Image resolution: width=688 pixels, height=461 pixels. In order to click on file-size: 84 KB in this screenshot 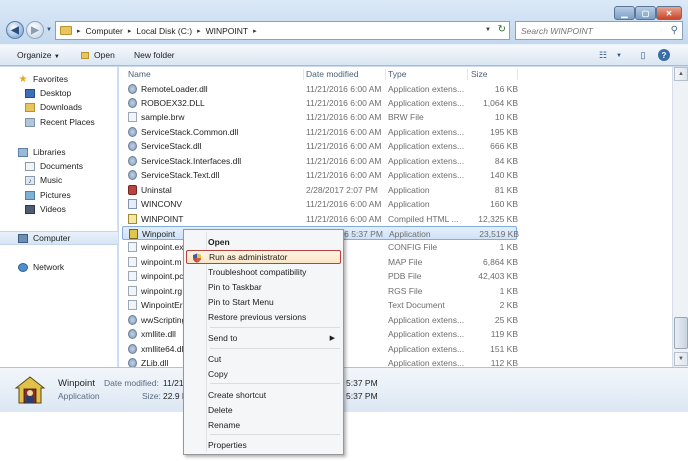, I will do `click(506, 160)`.